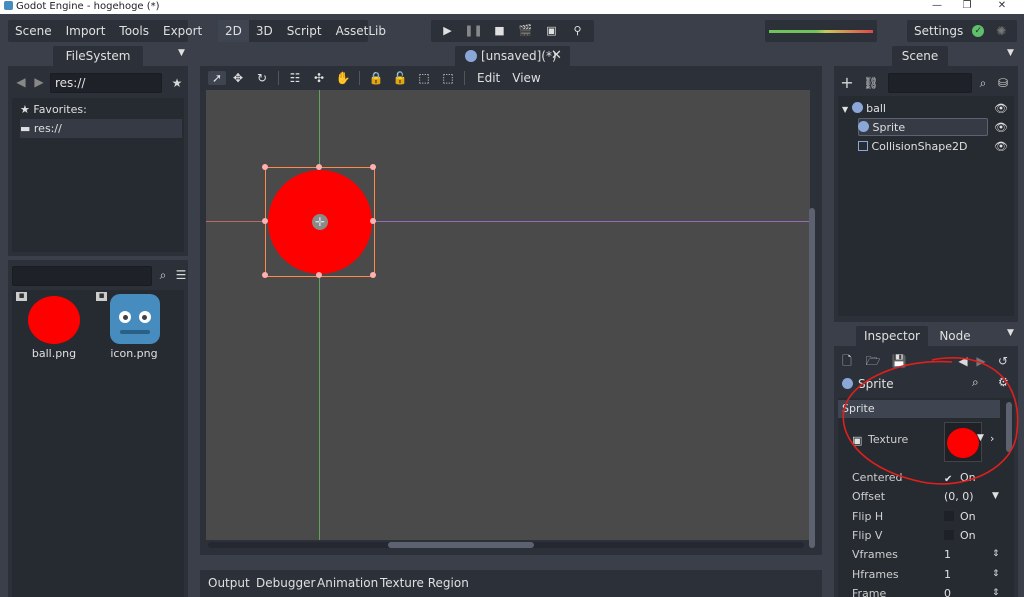 This screenshot has width=1024, height=597. I want to click on tab-output: Output, so click(229, 583).